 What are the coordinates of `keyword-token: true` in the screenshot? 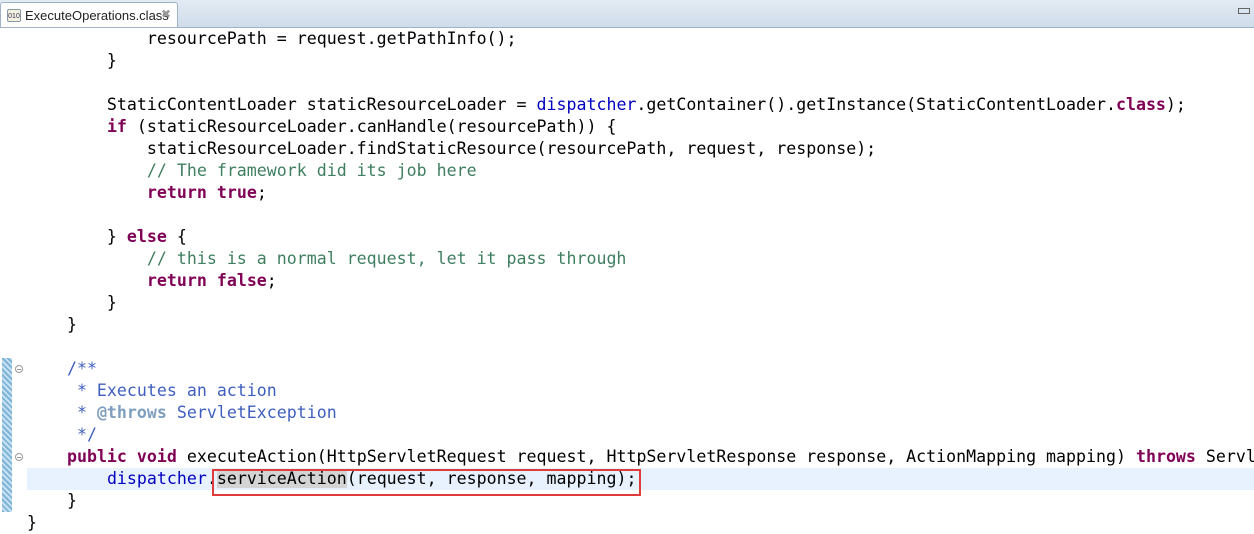 It's located at (236, 192).